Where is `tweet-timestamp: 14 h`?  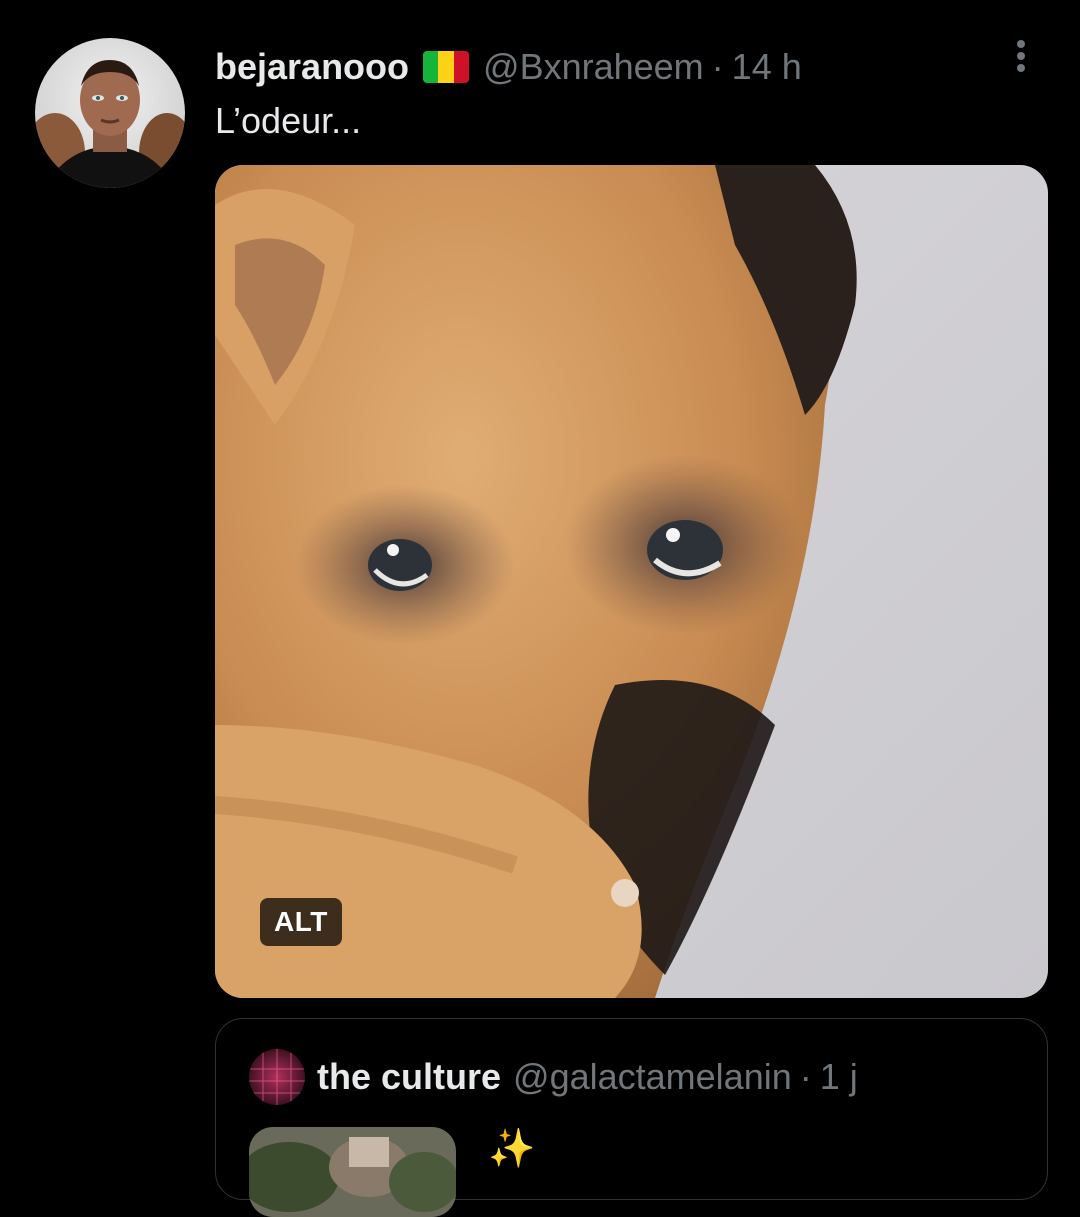
tweet-timestamp: 14 h is located at coordinates (767, 67).